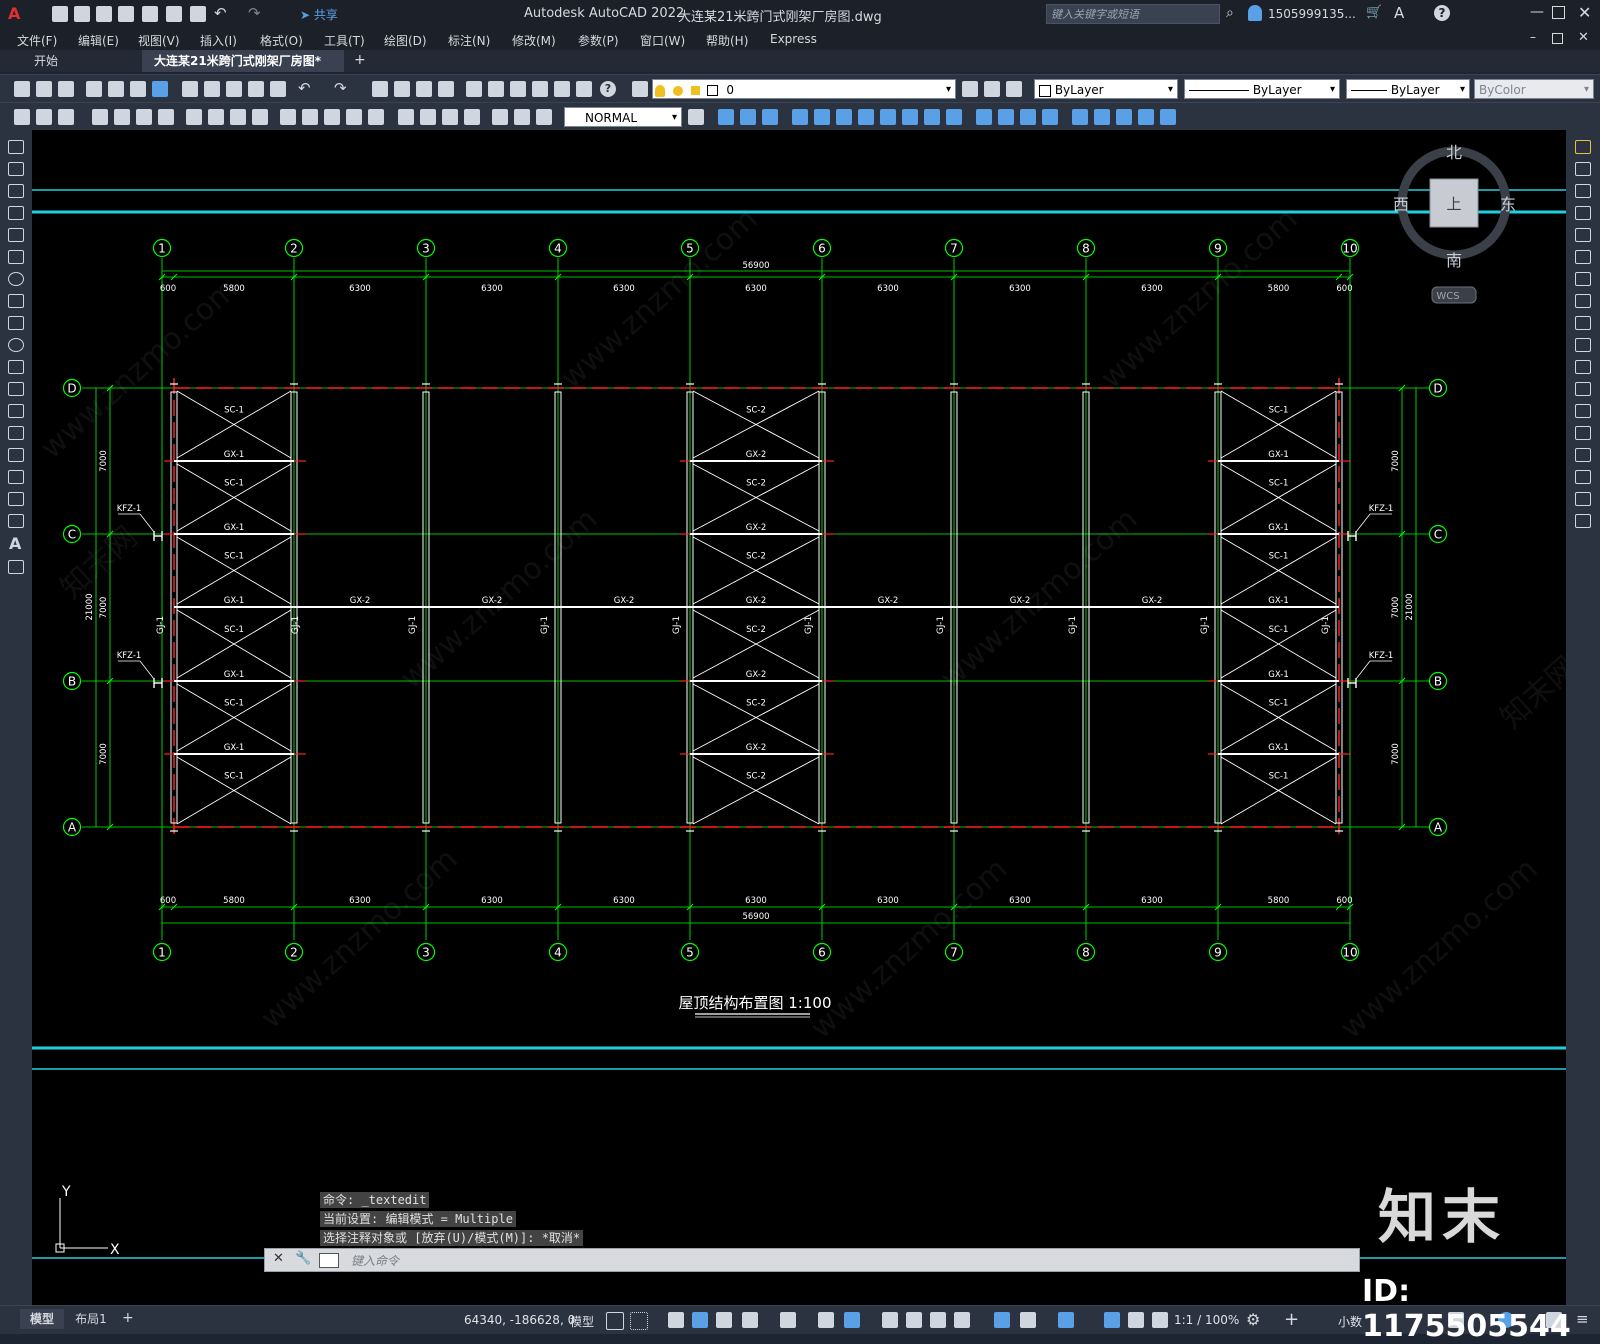  What do you see at coordinates (1014, 89) in the screenshot?
I see `layer-states-icon` at bounding box center [1014, 89].